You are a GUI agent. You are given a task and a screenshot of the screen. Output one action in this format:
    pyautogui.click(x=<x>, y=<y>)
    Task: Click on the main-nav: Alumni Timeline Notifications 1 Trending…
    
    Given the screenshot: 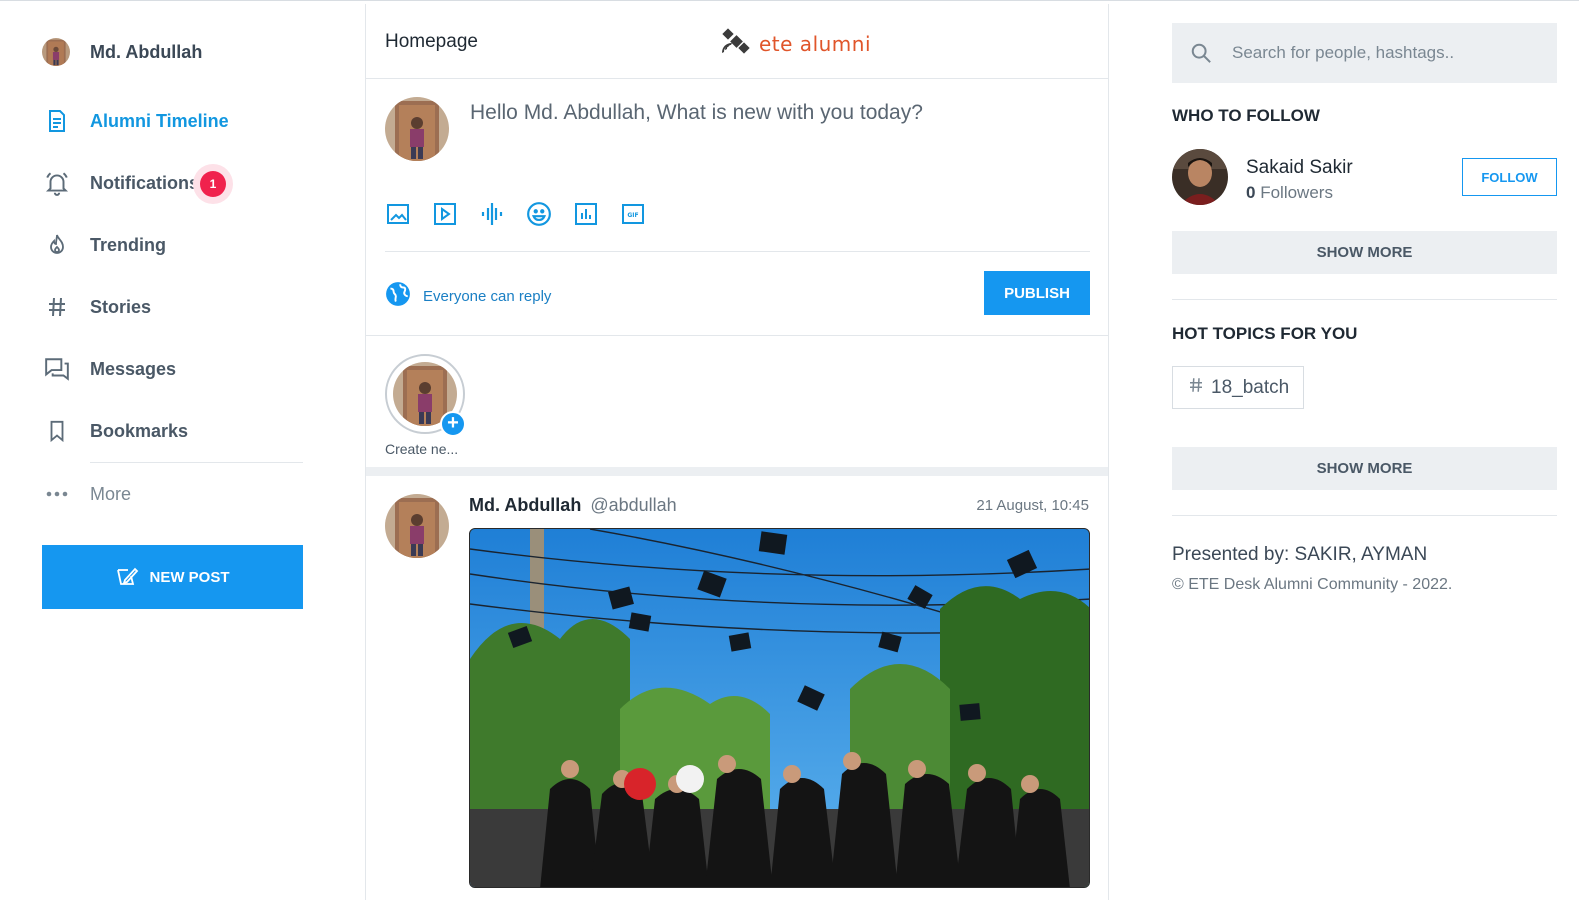 What is the action you would take?
    pyautogui.click(x=172, y=307)
    